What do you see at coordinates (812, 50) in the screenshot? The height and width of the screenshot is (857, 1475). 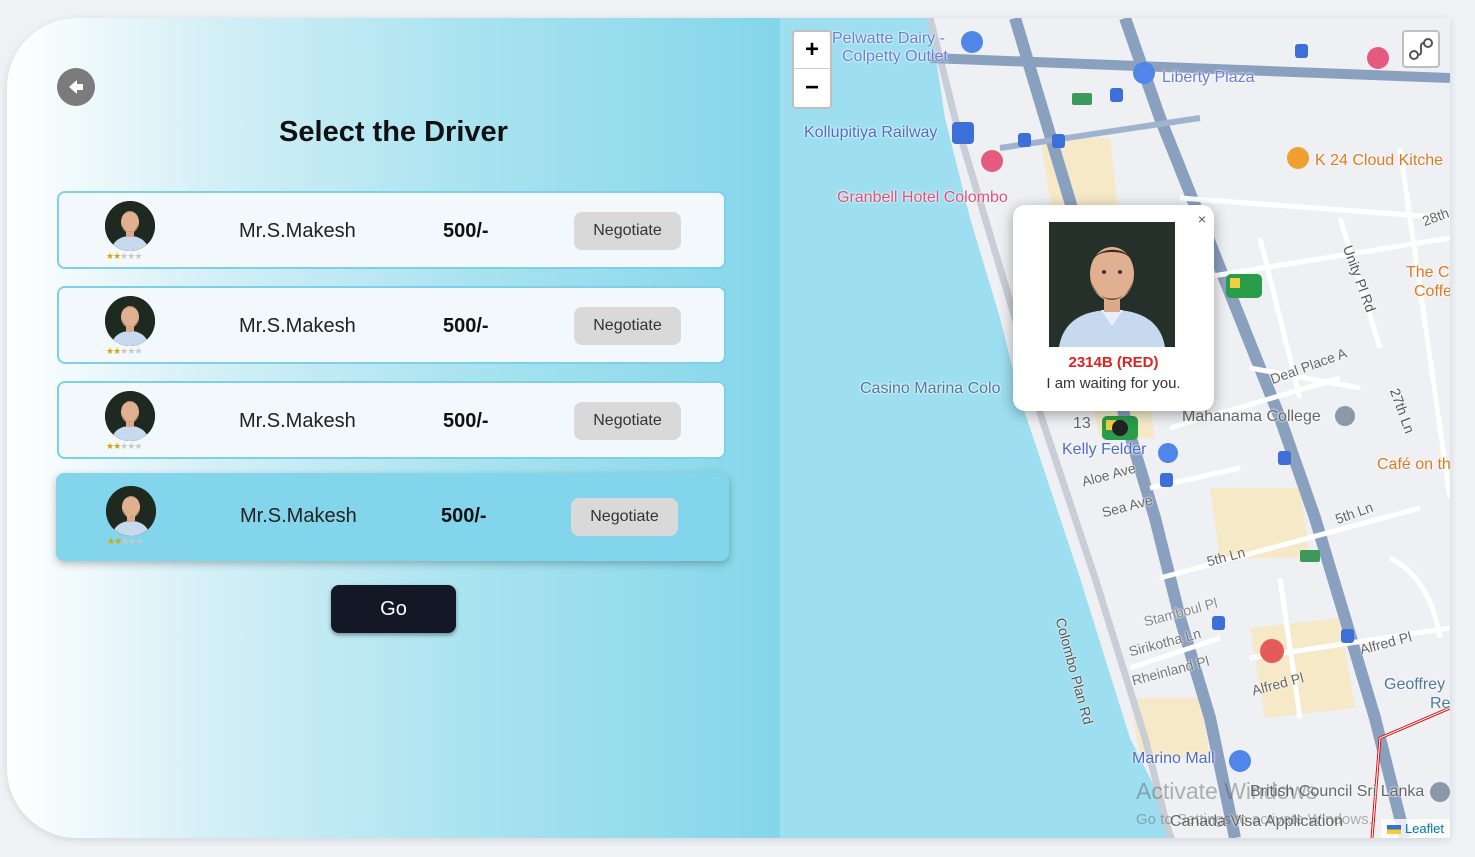 I see `zoom-in-button: +` at bounding box center [812, 50].